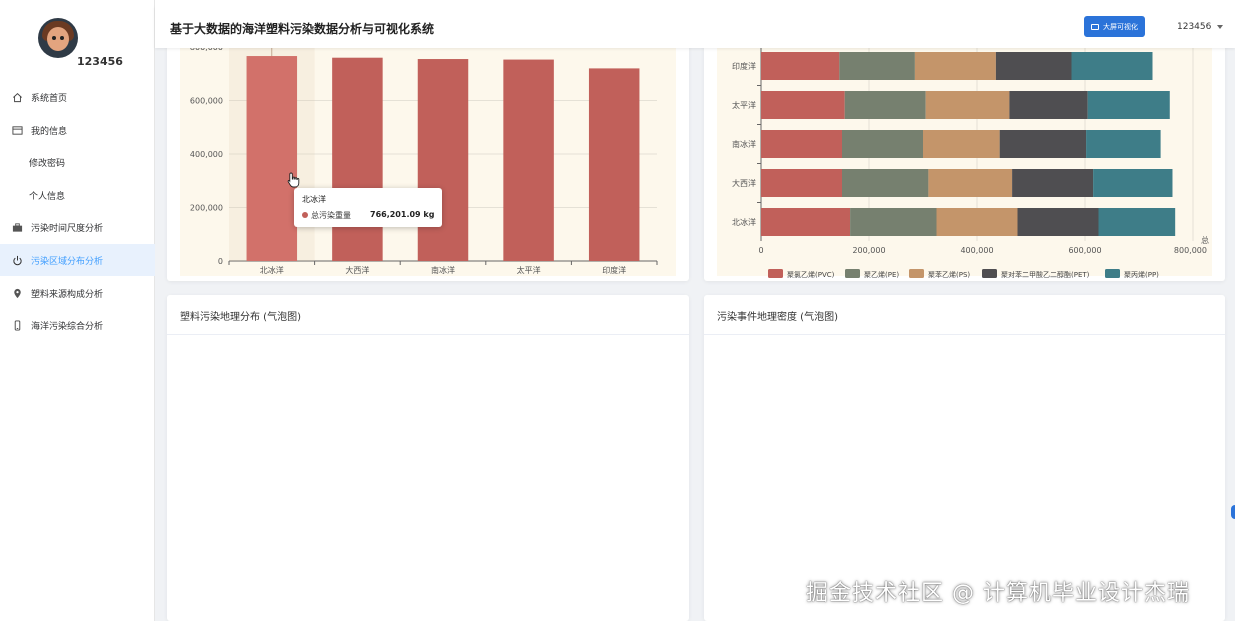  What do you see at coordinates (976, 250) in the screenshot?
I see `x-tick-label: 400,000` at bounding box center [976, 250].